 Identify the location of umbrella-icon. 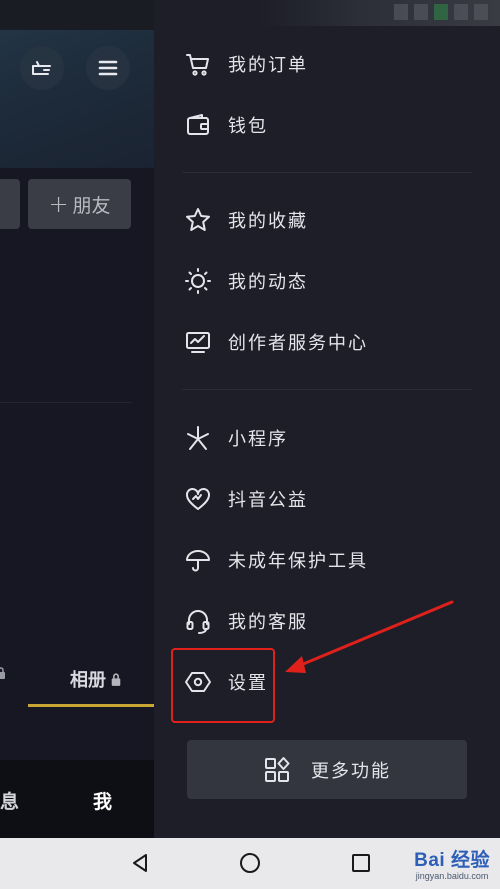
(198, 560).